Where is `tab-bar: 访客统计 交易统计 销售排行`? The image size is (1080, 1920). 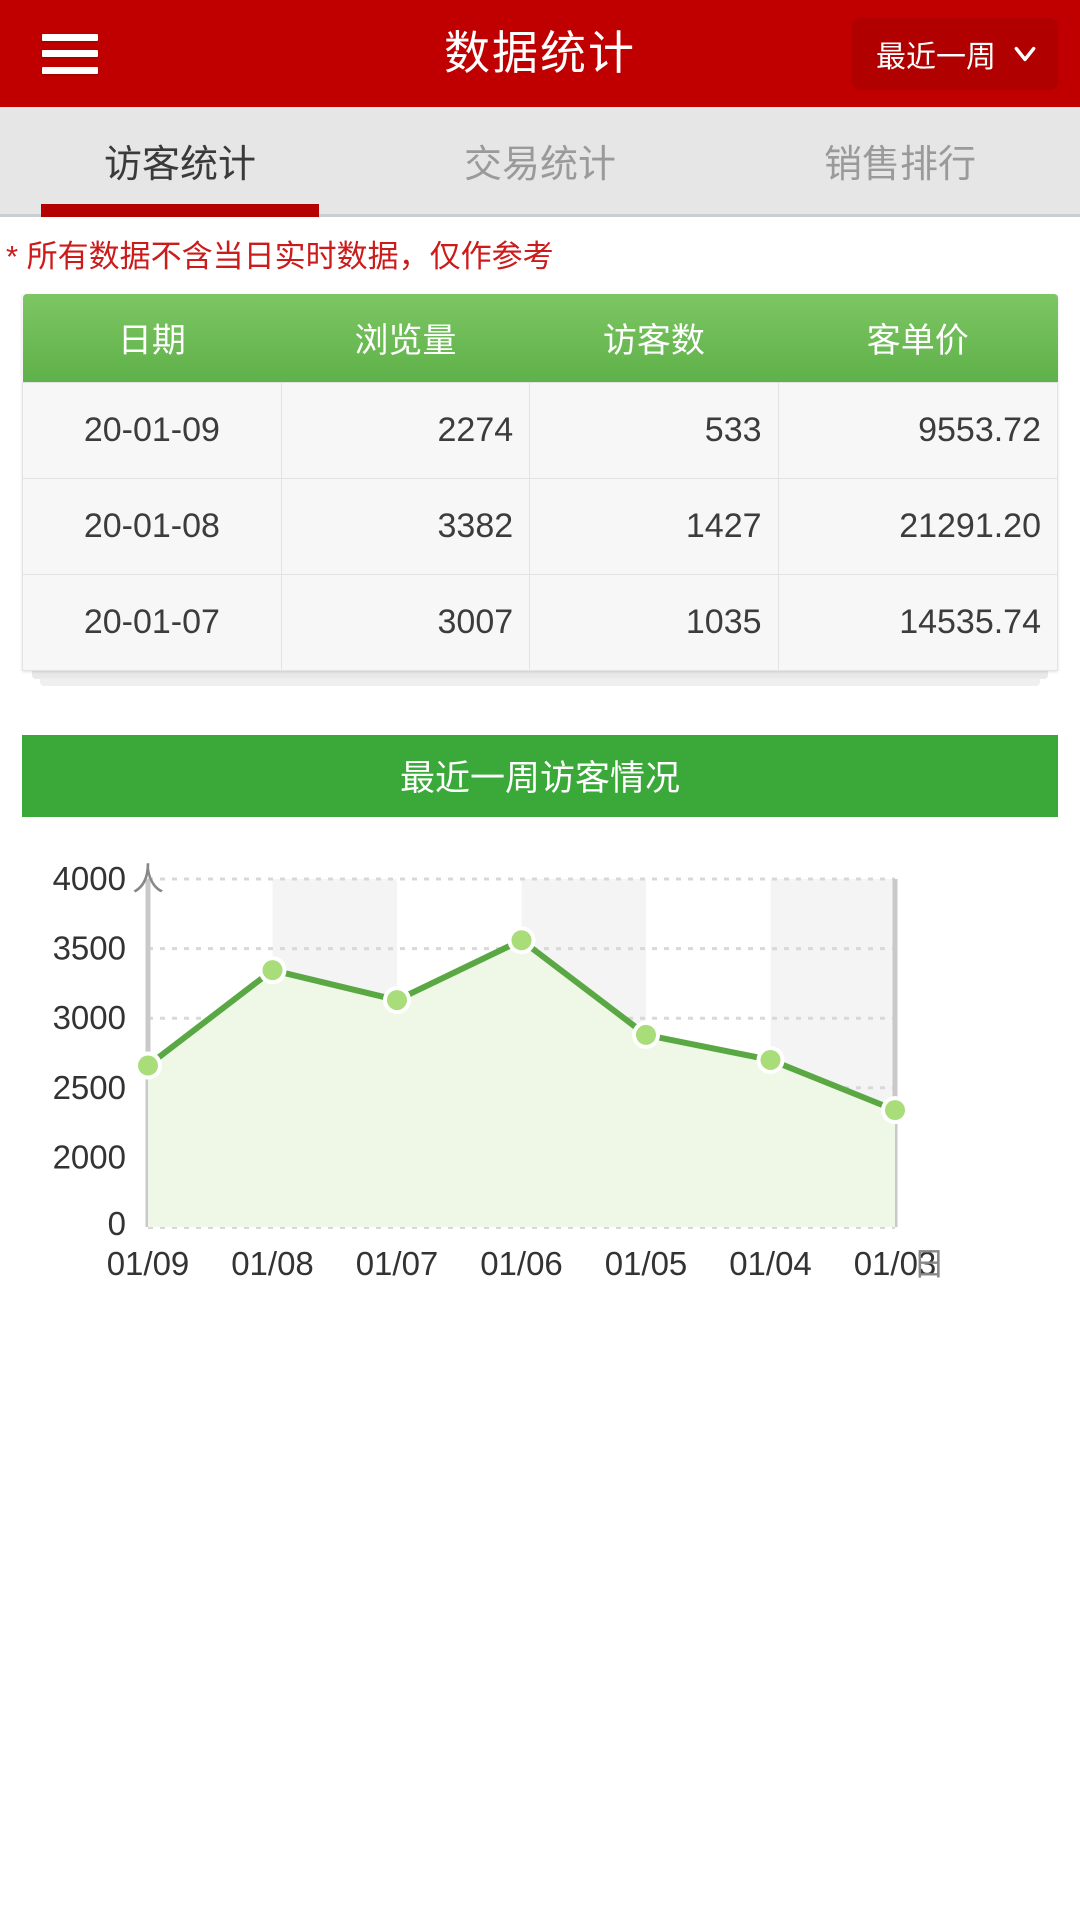 tab-bar: 访客统计 交易统计 销售排行 is located at coordinates (540, 162).